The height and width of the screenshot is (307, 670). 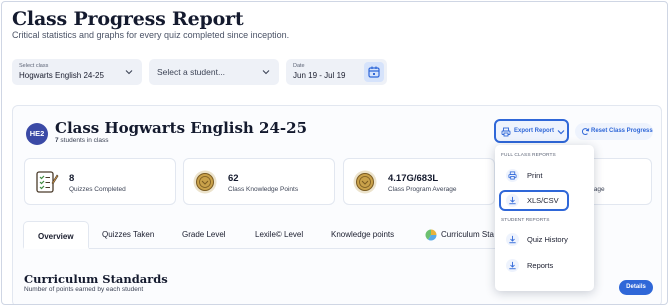 I want to click on class-name: Class Hogwarts English 24-25, so click(x=181, y=128).